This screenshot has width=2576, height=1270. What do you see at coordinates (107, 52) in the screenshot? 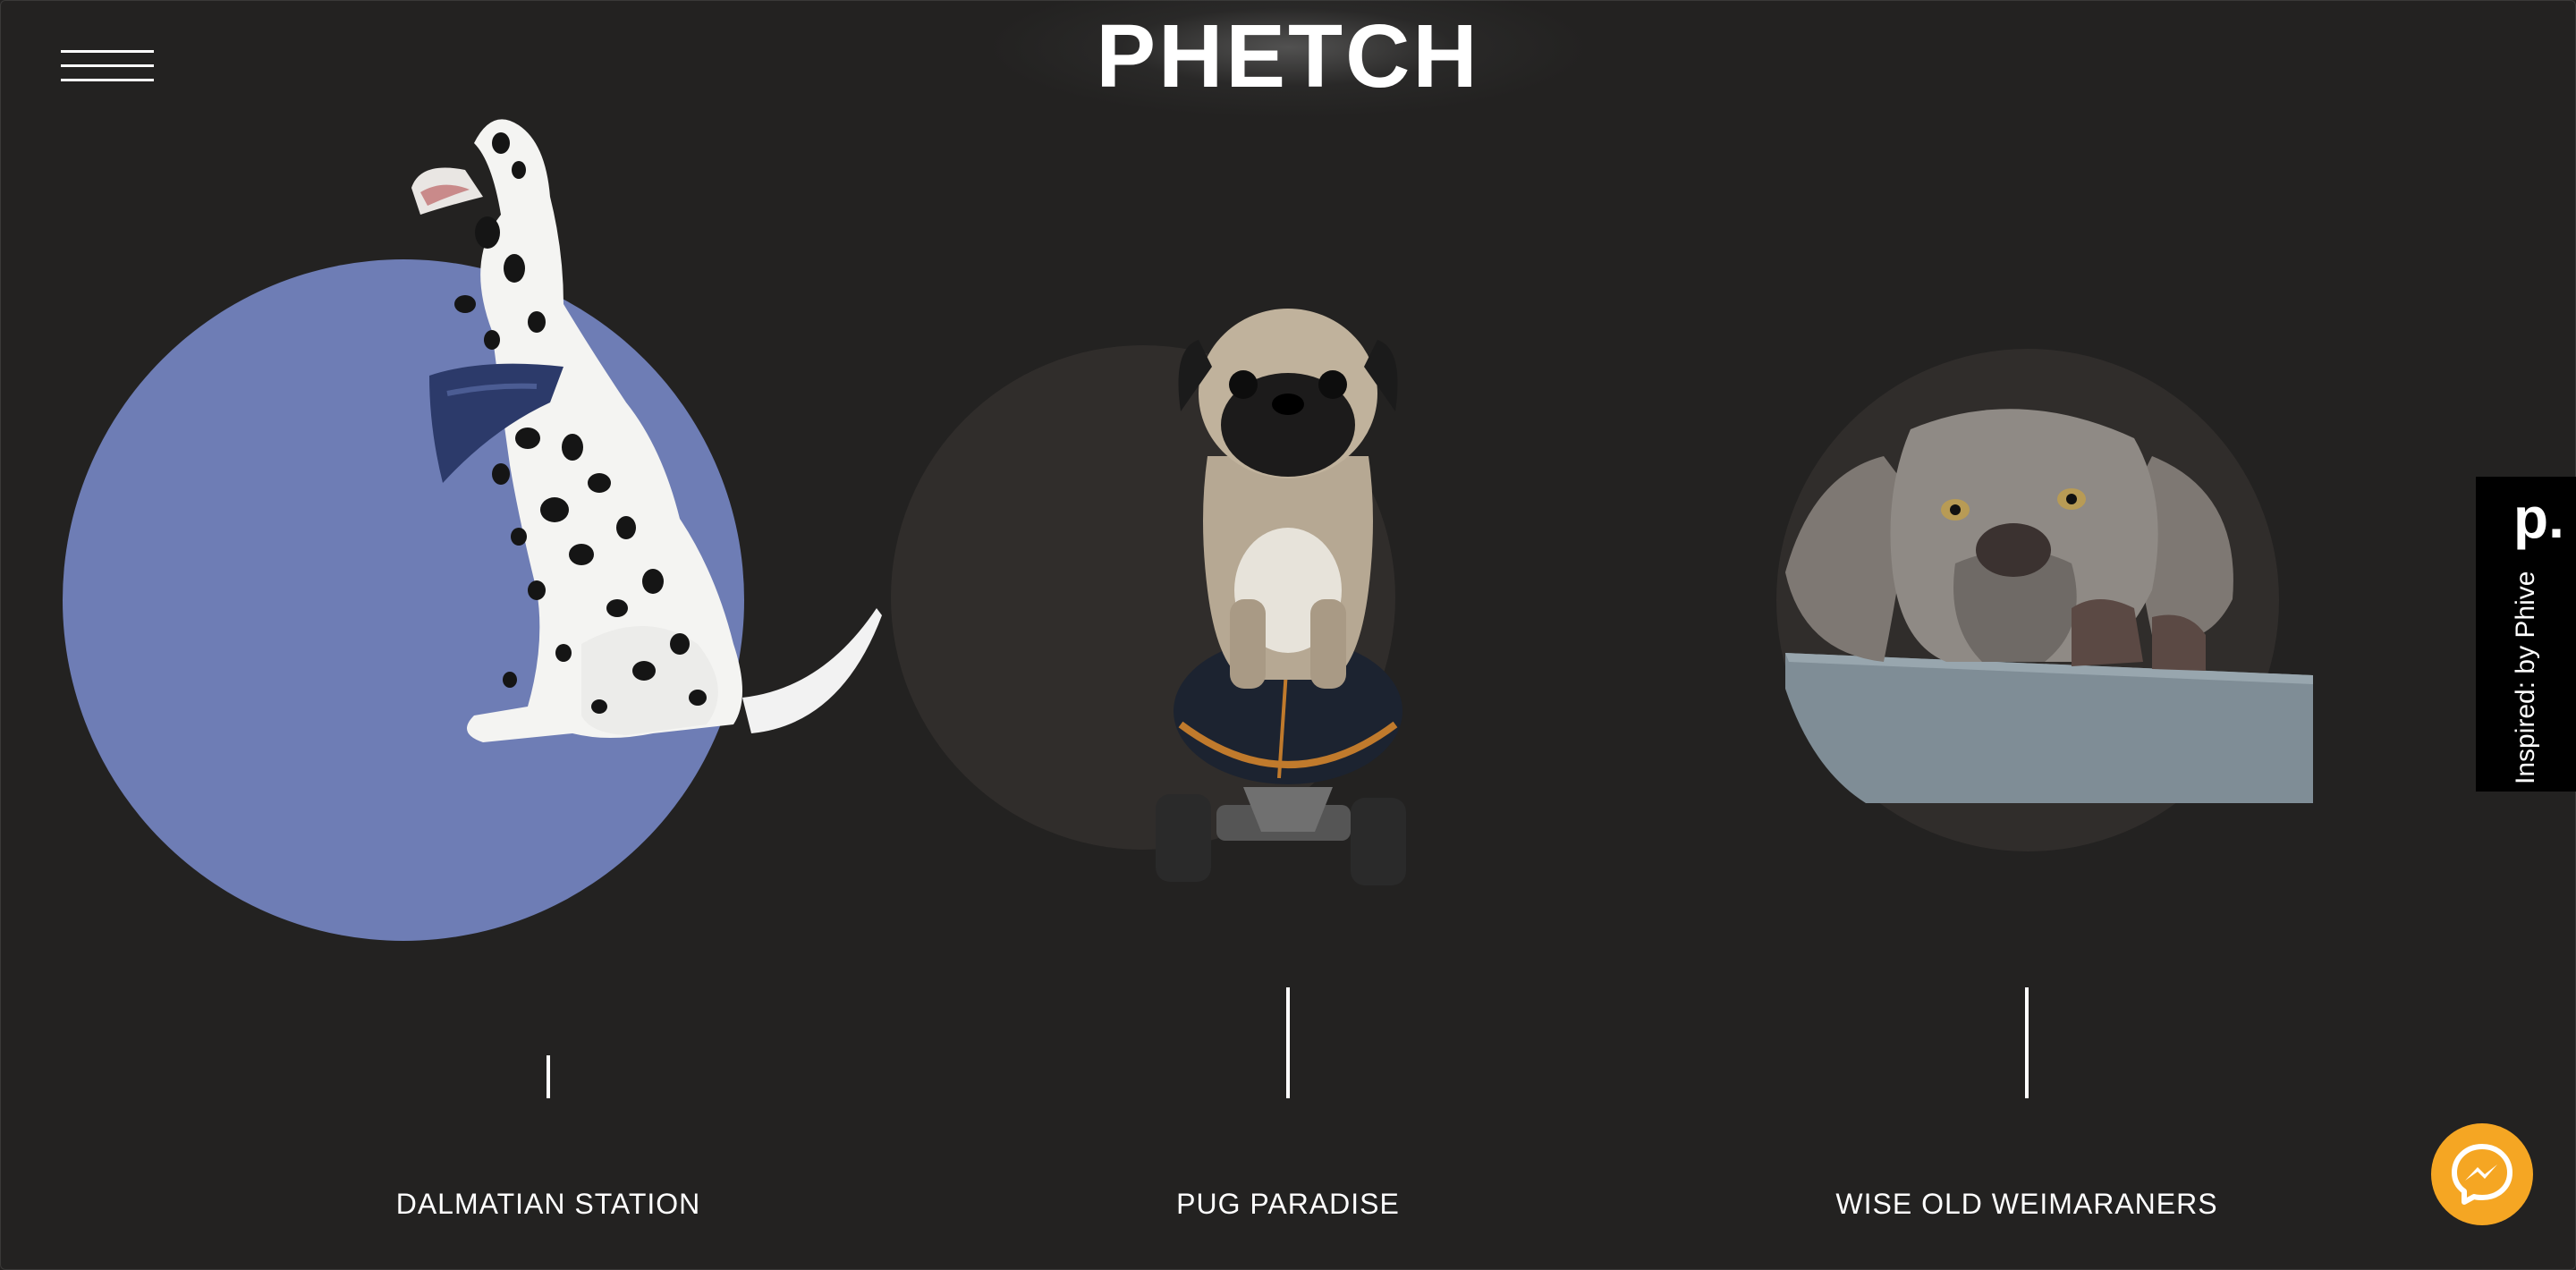
I see `hamburger-icon` at bounding box center [107, 52].